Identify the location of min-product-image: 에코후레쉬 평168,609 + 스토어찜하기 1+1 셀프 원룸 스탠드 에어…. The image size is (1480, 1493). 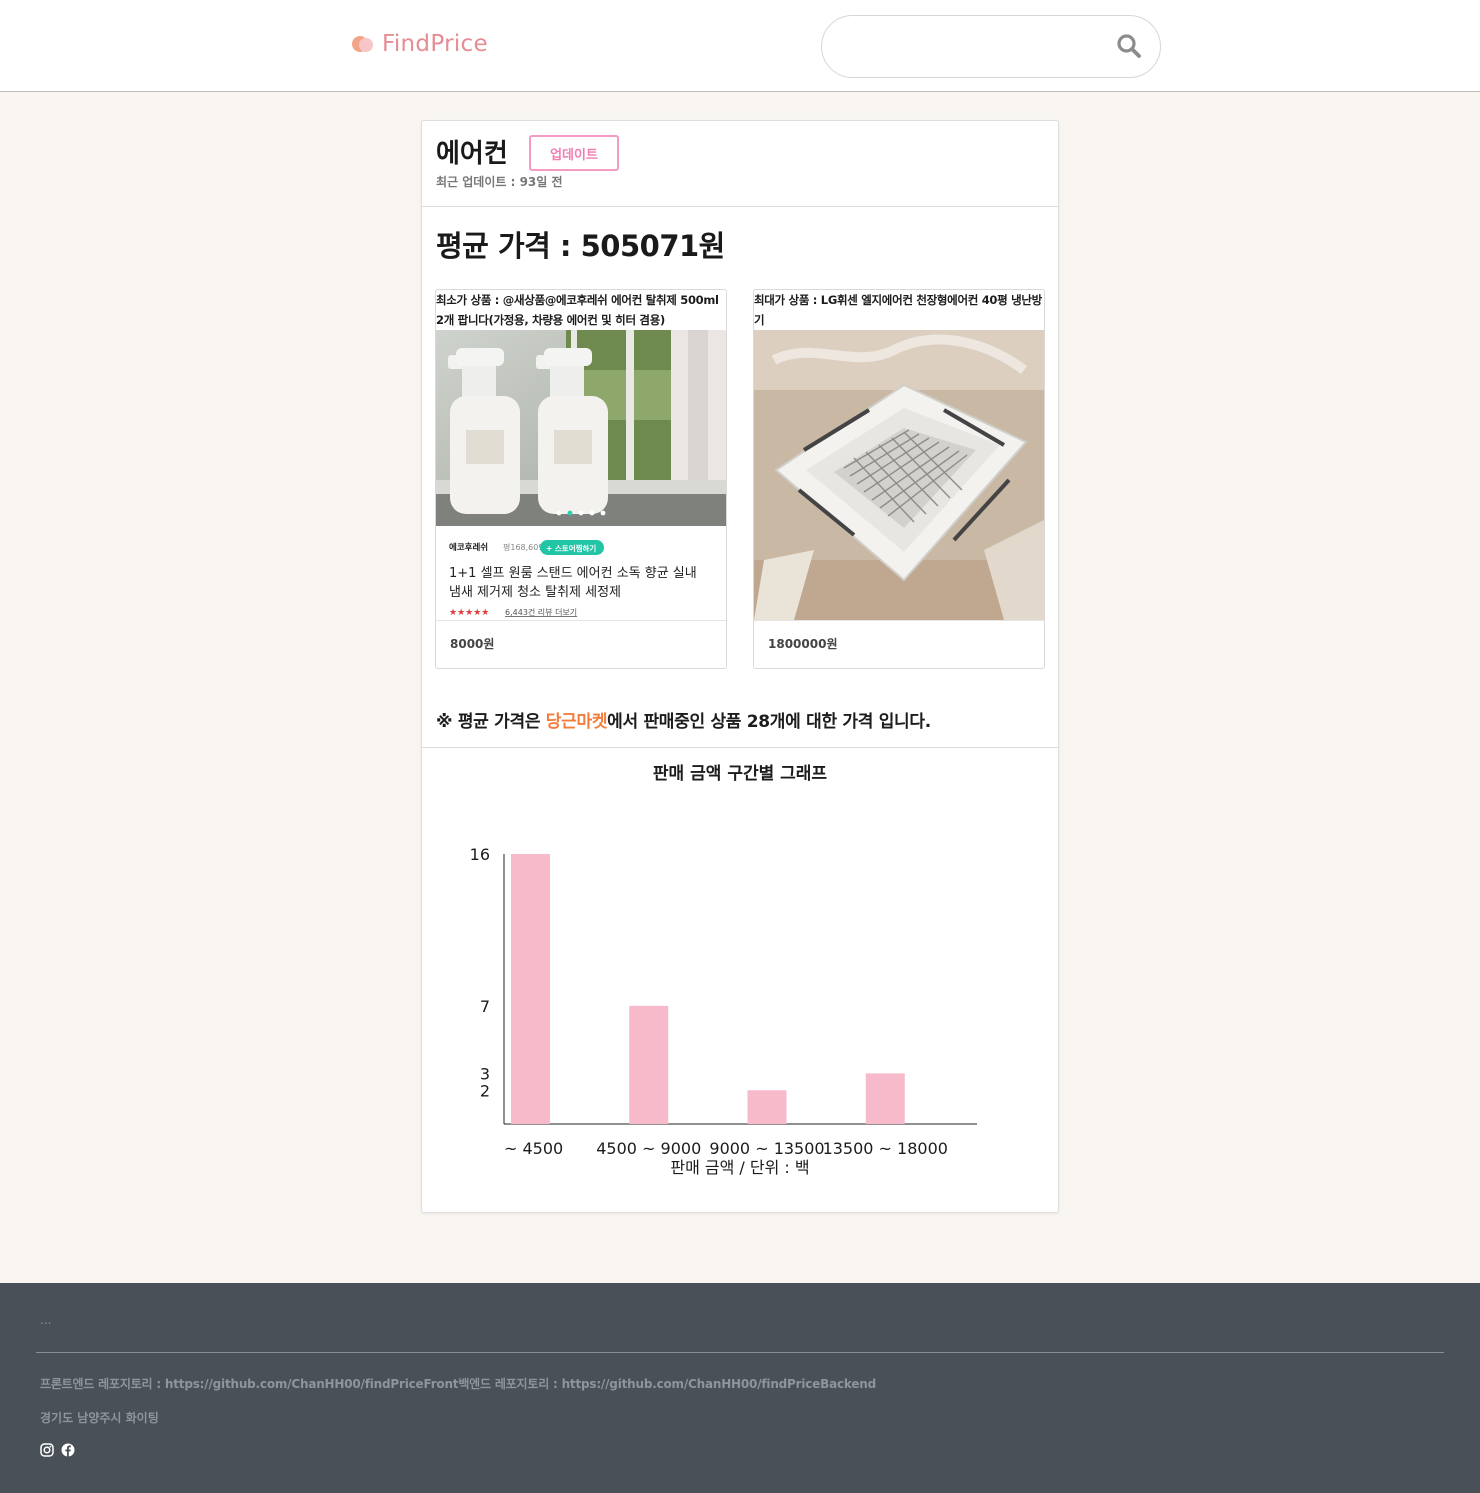
(581, 475).